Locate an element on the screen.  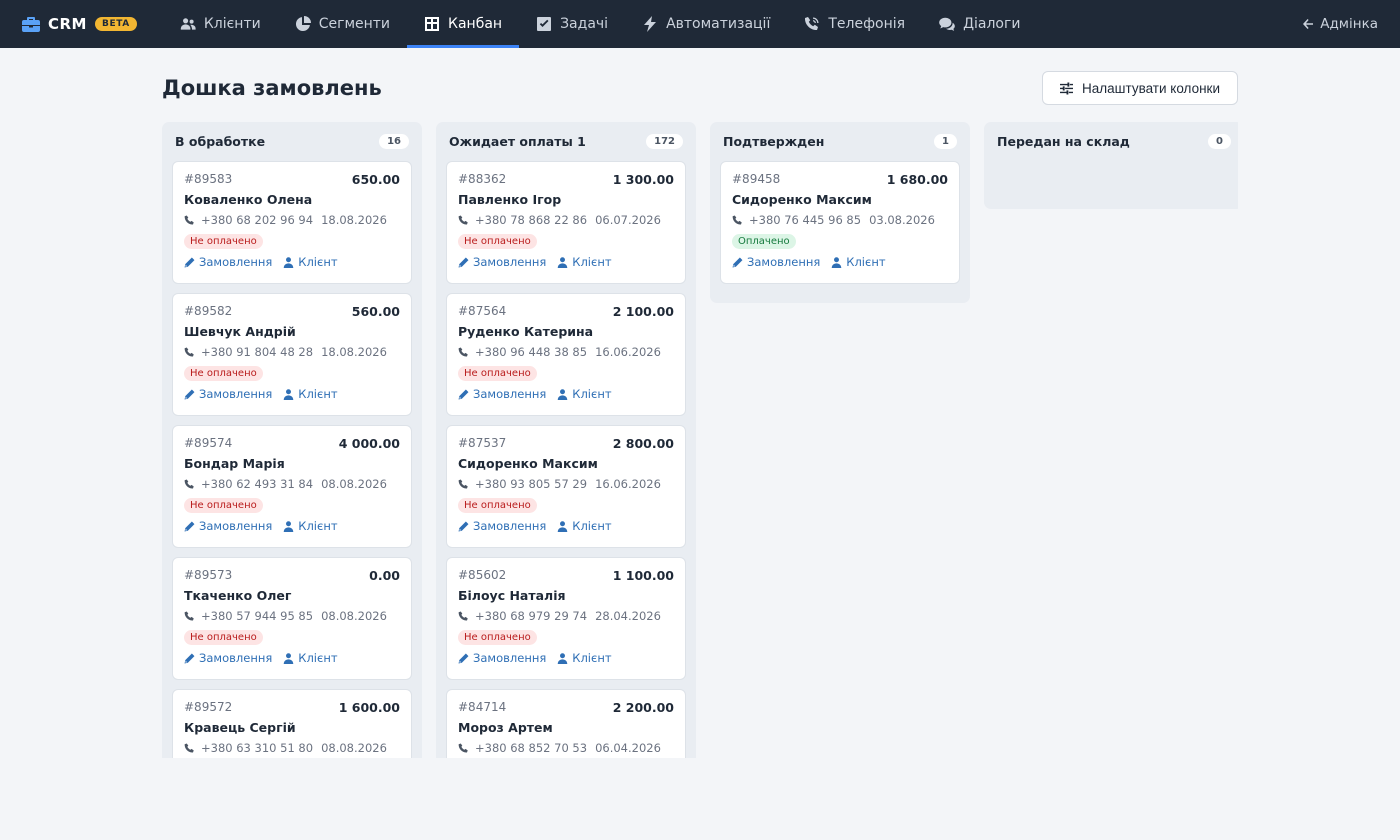
order-meta: +380 91 804 48 28 18.08.2026 is located at coordinates (292, 352).